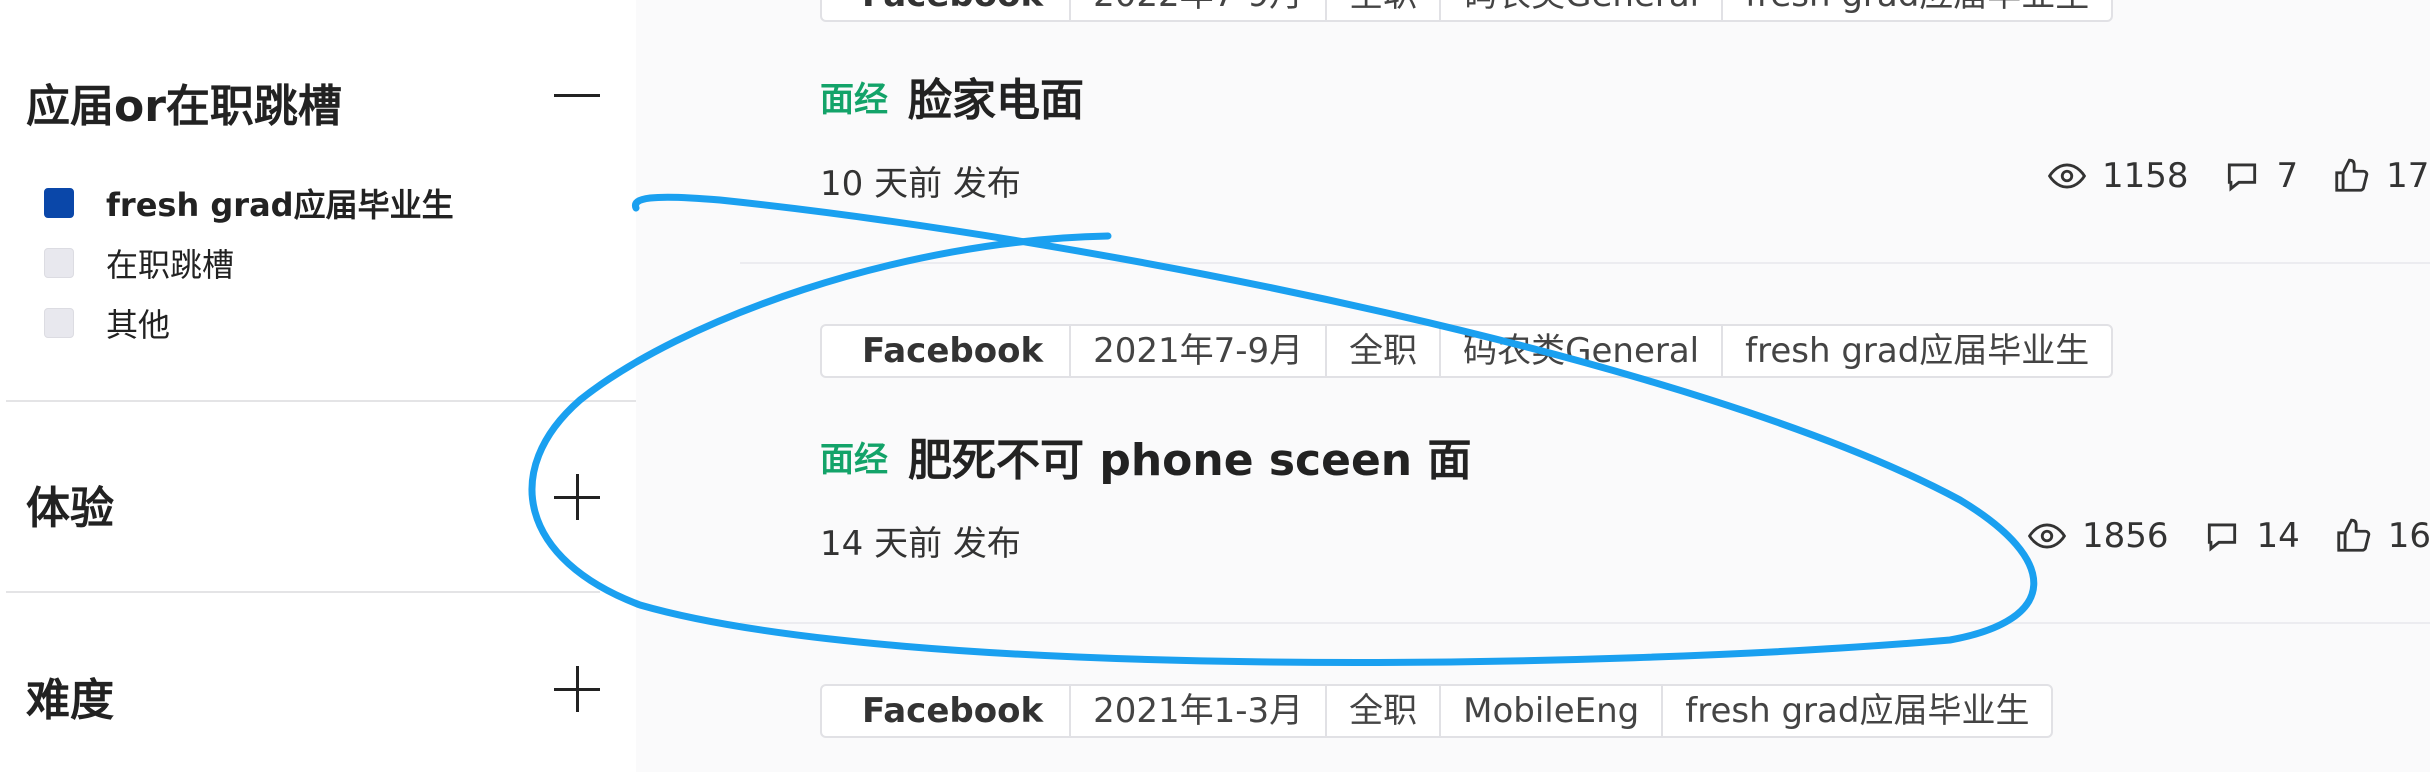 The height and width of the screenshot is (772, 2430). What do you see at coordinates (2408, 176) in the screenshot?
I see `like-count-value: 17` at bounding box center [2408, 176].